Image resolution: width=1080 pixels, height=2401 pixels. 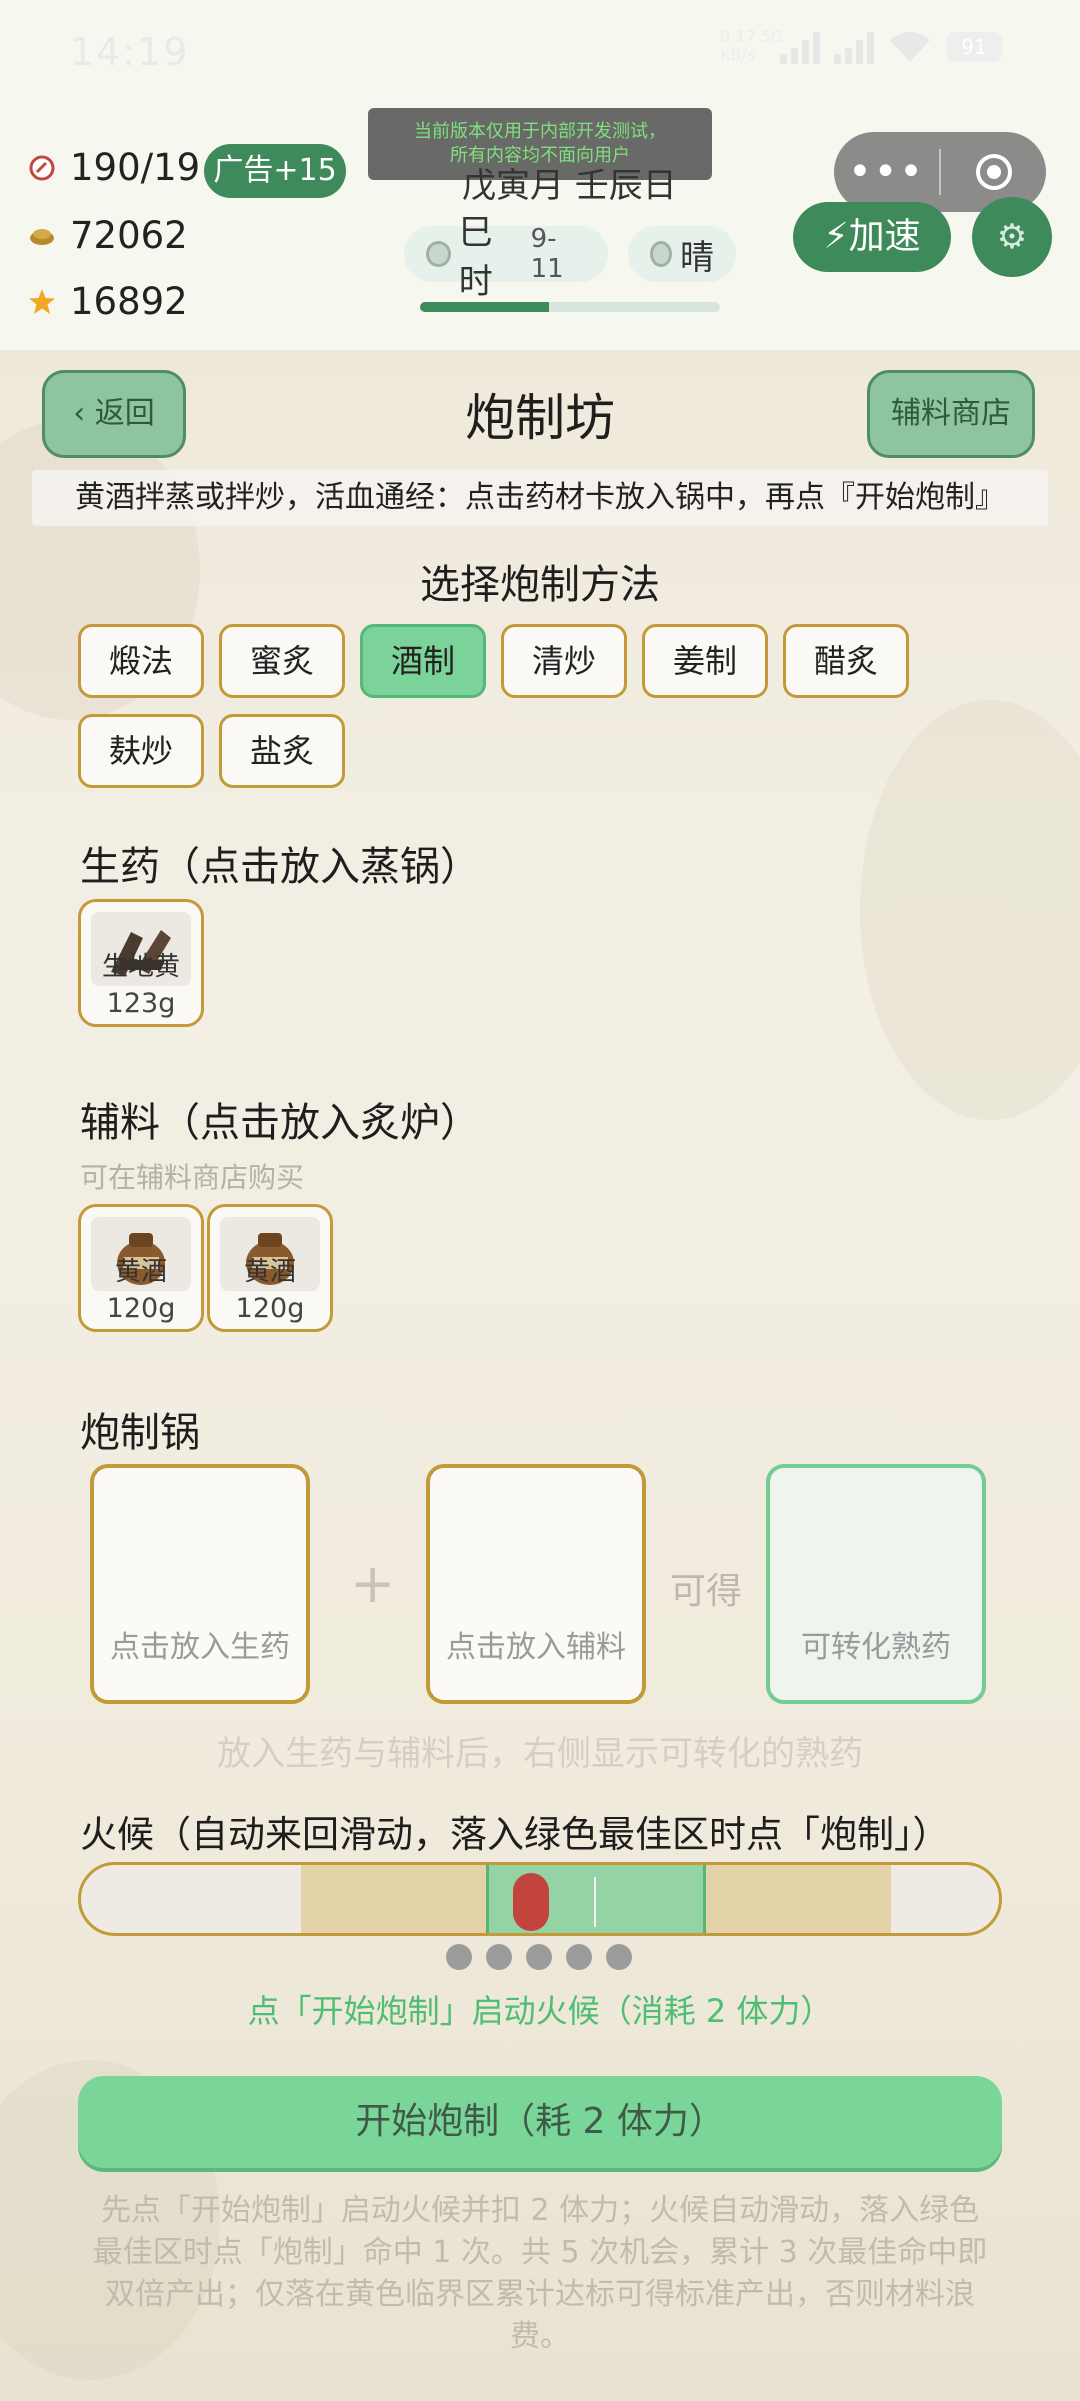 I want to click on yields-label: 可得, so click(x=706, y=1591).